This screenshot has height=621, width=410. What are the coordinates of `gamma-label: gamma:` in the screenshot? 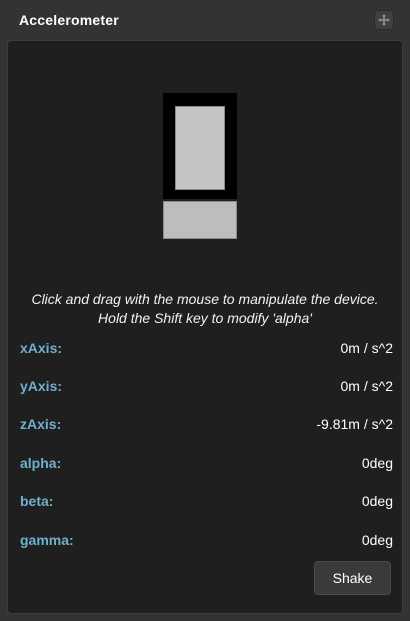 It's located at (47, 540).